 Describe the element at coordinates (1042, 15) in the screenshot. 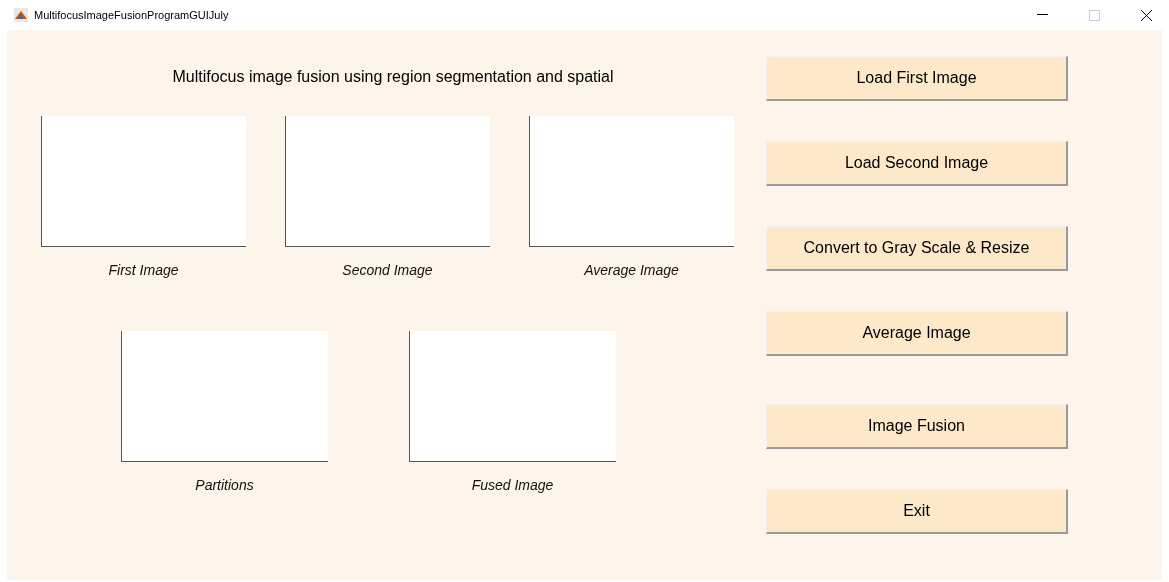

I see `minimize-icon` at that location.